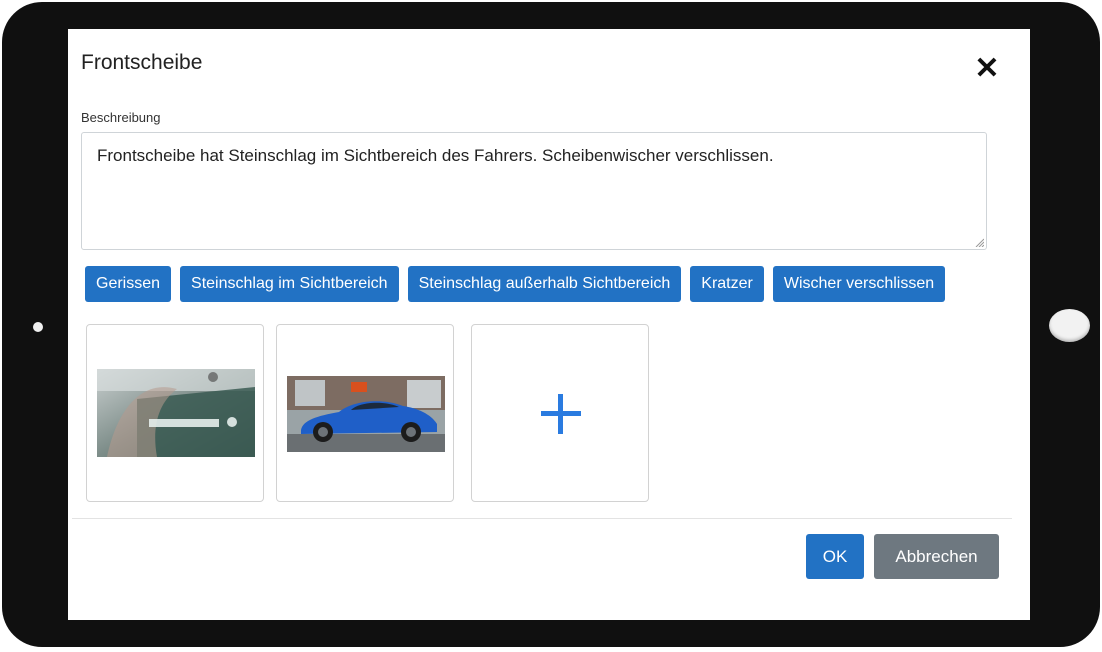 The width and height of the screenshot is (1102, 652). What do you see at coordinates (979, 242) in the screenshot?
I see `resize-grip-icon` at bounding box center [979, 242].